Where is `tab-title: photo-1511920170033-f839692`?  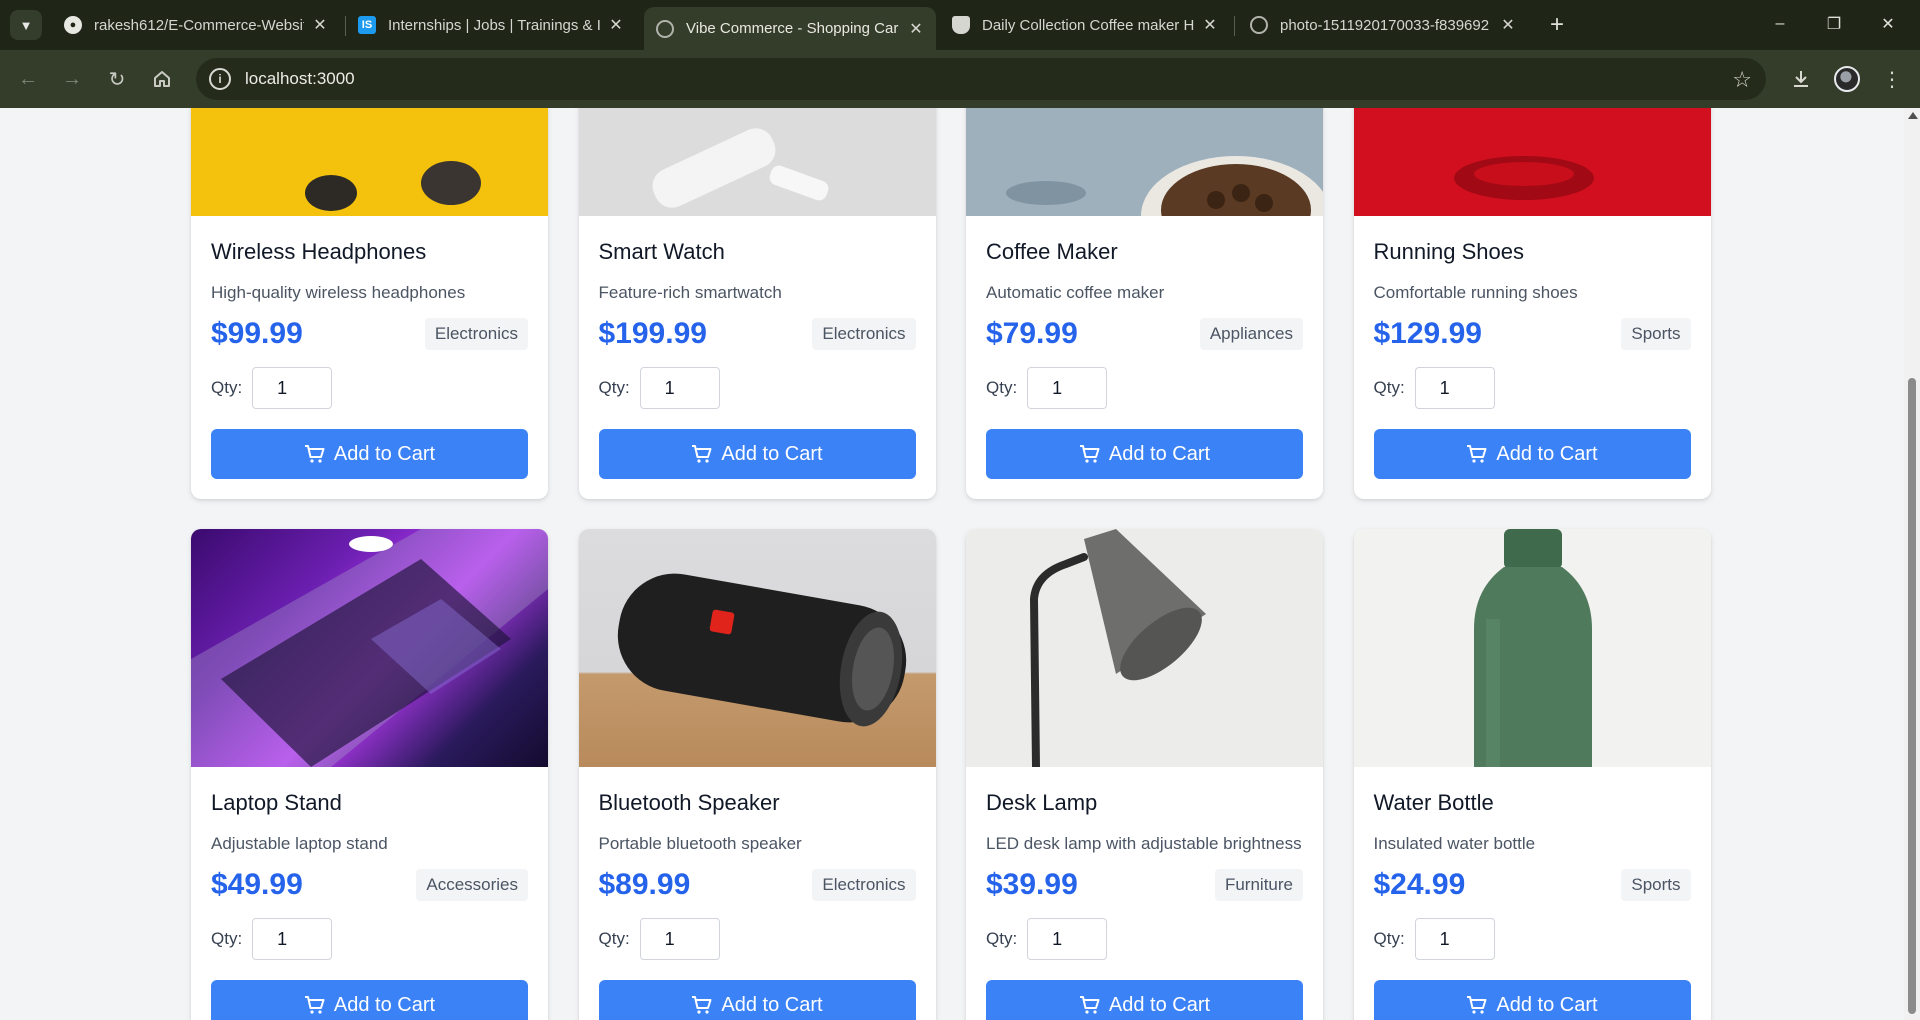
tab-title: photo-1511920170033-f839692 is located at coordinates (1385, 25).